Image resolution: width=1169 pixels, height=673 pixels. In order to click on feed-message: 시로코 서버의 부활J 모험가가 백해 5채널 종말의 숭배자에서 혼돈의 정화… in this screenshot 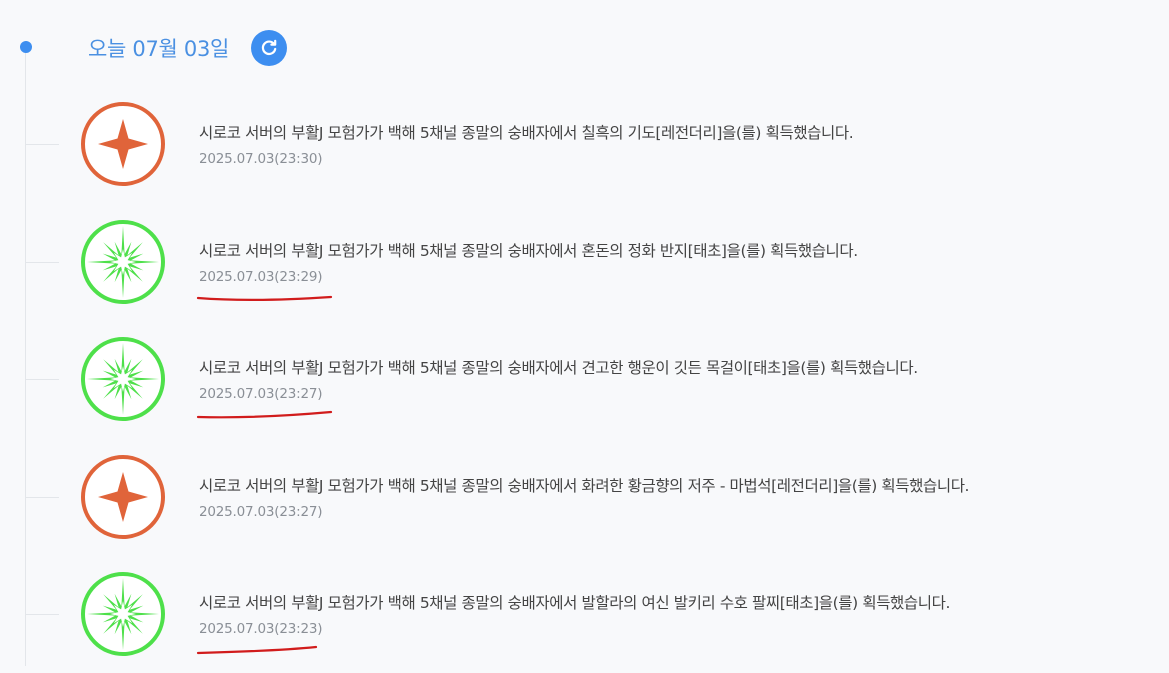, I will do `click(528, 251)`.